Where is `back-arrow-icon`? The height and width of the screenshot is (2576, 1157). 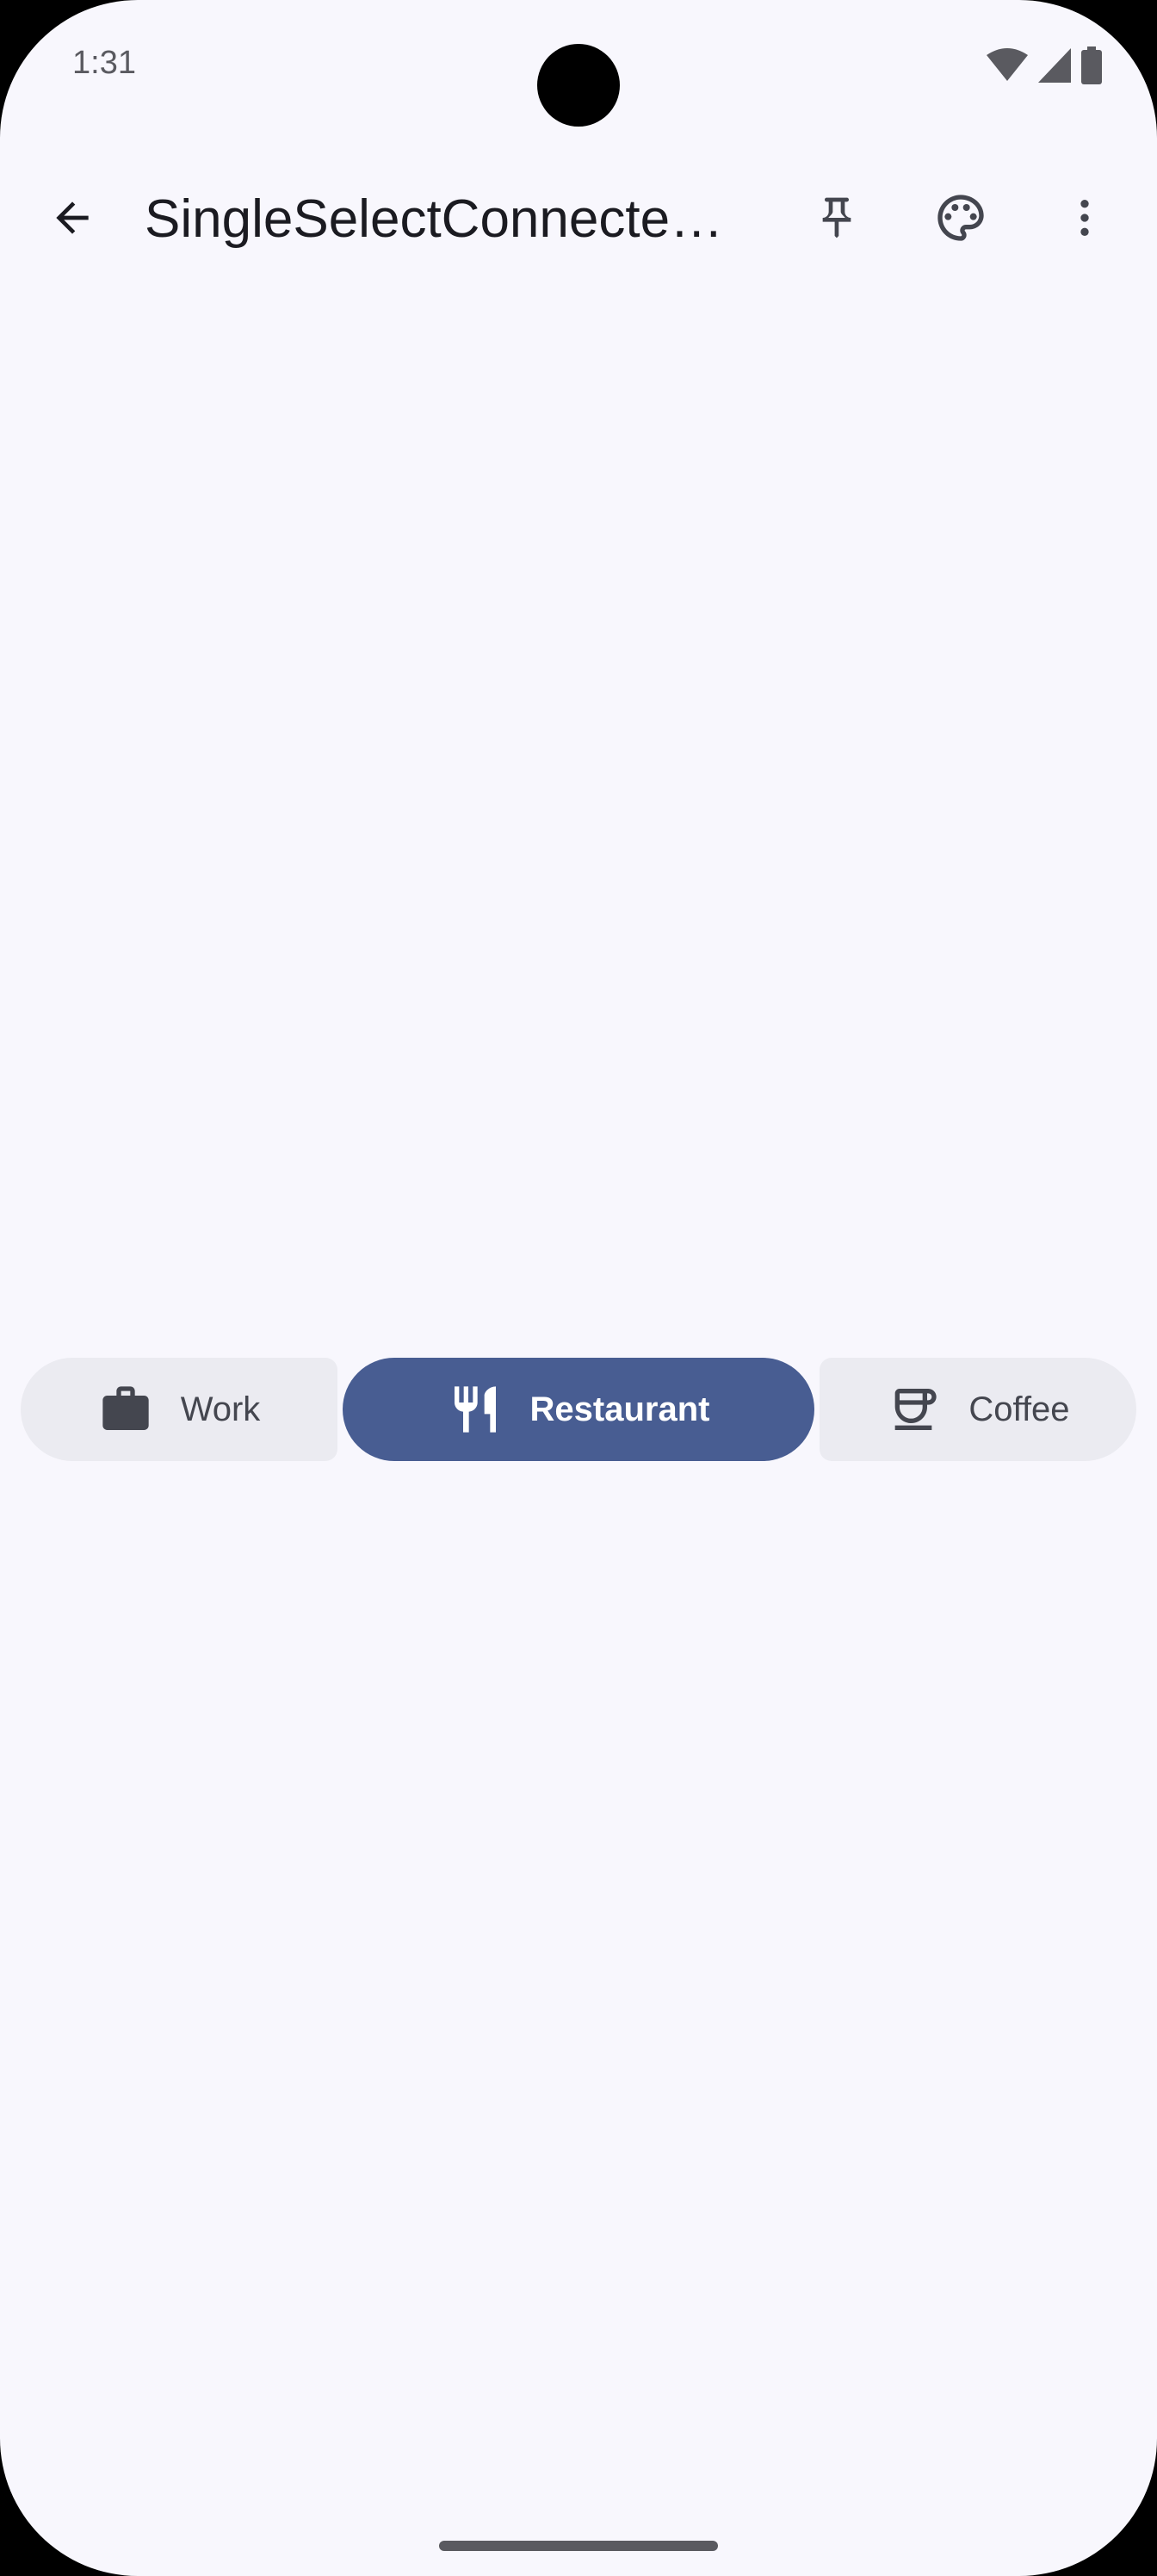 back-arrow-icon is located at coordinates (72, 220).